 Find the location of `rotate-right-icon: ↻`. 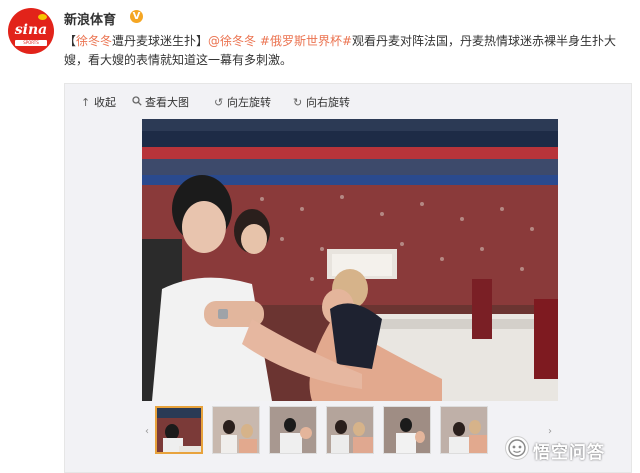

rotate-right-icon: ↻ is located at coordinates (298, 102).